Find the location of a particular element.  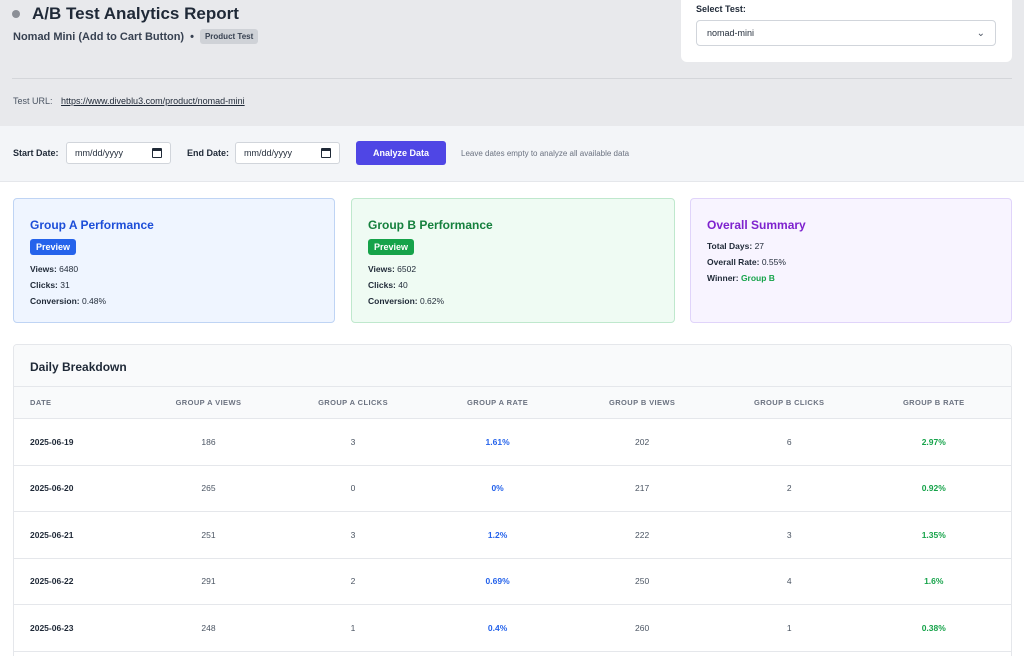

cell-date: 2025-06-20 is located at coordinates (52, 488).